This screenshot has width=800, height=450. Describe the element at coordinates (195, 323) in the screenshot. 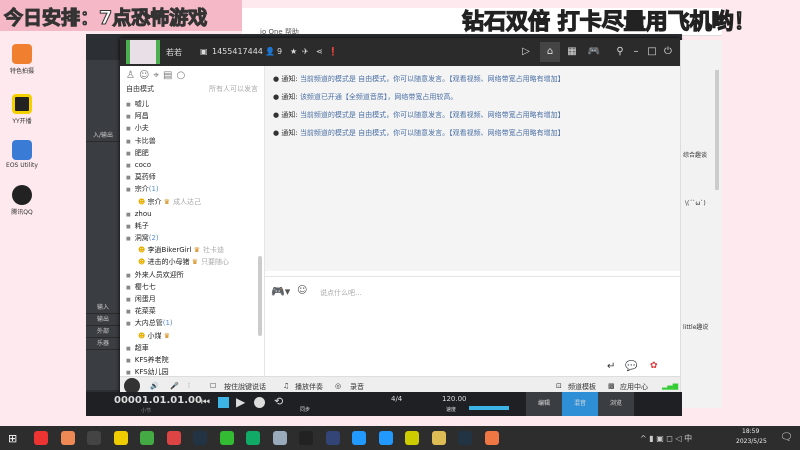

I see `member-item: ■ 大内总管(1)` at that location.